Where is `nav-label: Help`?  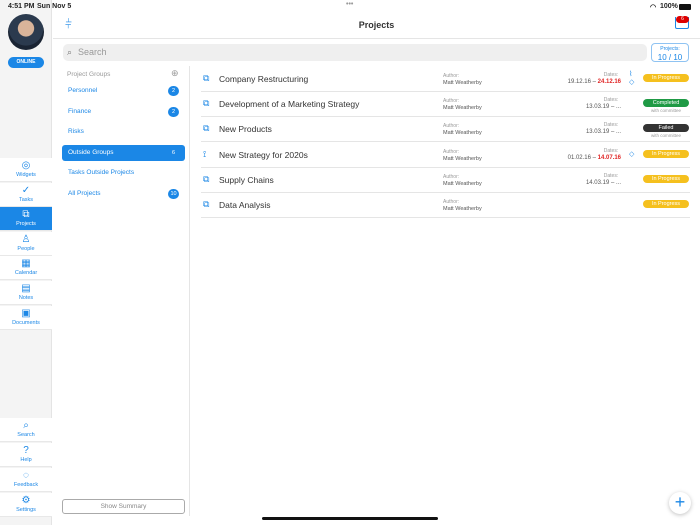
nav-label: Help is located at coordinates (26, 460).